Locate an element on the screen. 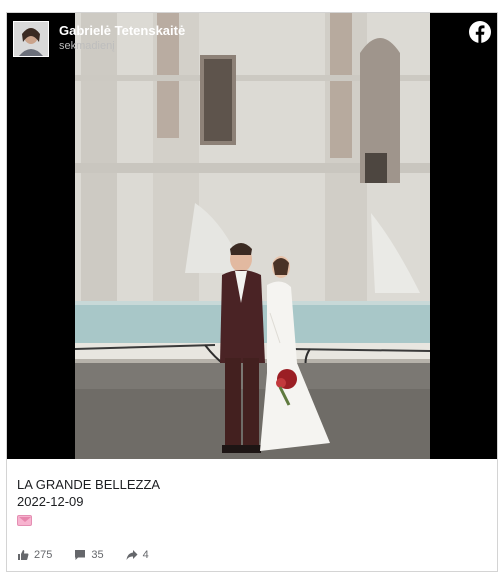  shares-count: 4 is located at coordinates (145, 555).